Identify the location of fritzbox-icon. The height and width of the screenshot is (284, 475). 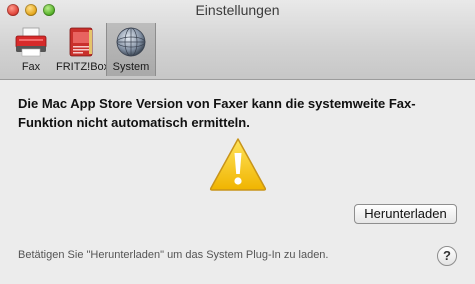
(81, 42).